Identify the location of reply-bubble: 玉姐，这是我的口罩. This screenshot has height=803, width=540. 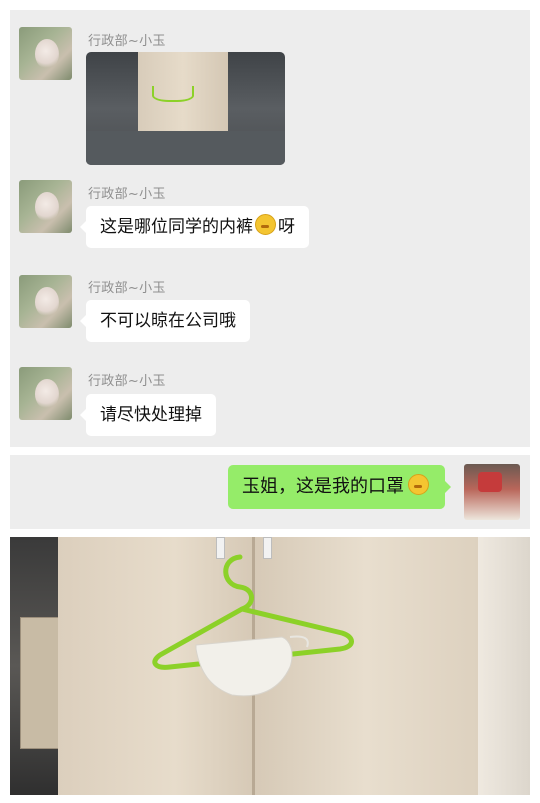
(339, 487).